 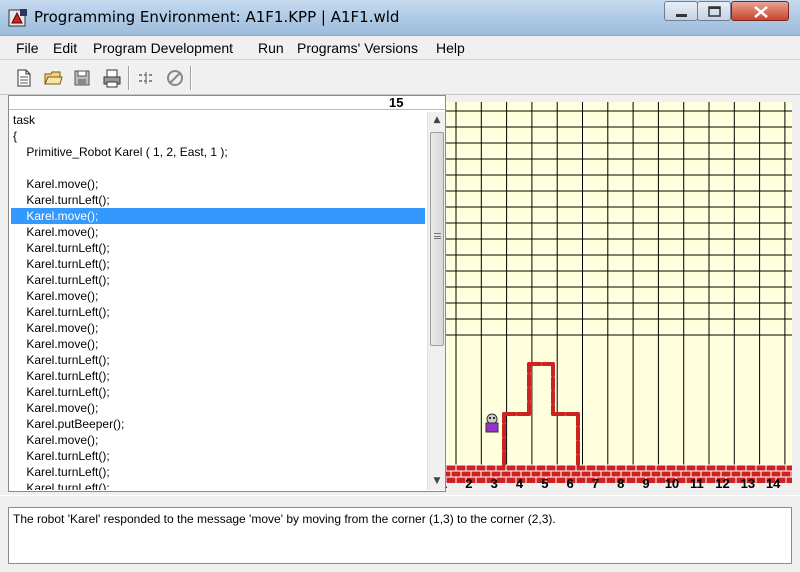 What do you see at coordinates (595, 483) in the screenshot?
I see `axis-label: 7` at bounding box center [595, 483].